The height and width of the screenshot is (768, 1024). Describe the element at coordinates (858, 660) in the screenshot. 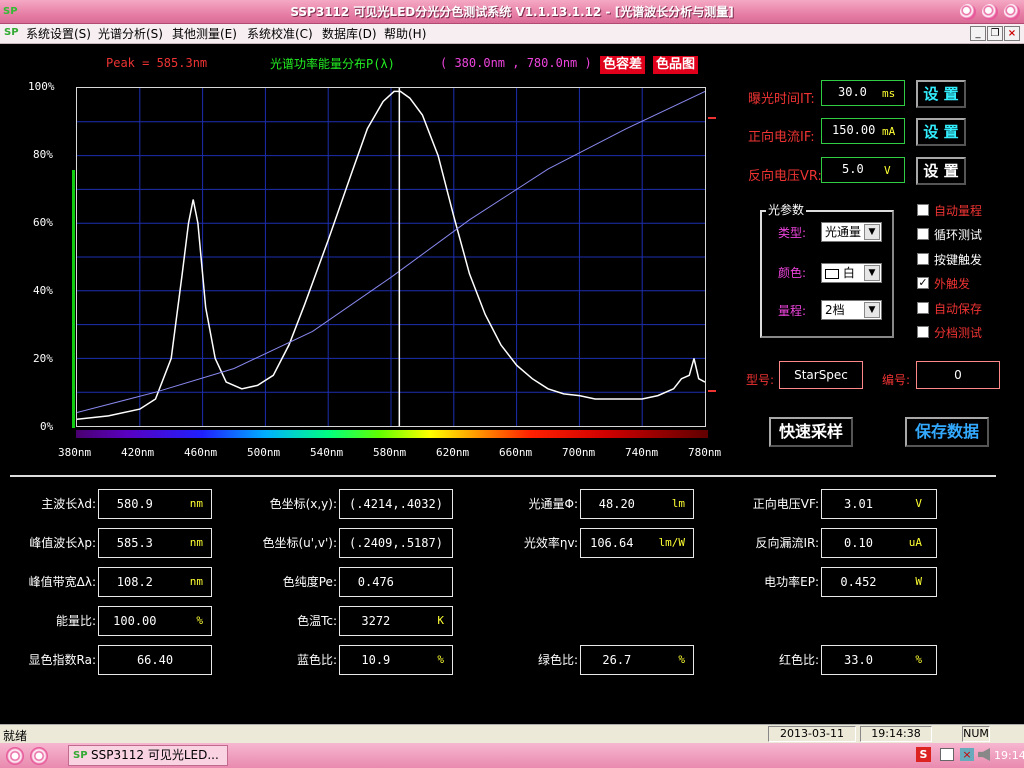

I see `red-ratio-value: 33.0` at that location.